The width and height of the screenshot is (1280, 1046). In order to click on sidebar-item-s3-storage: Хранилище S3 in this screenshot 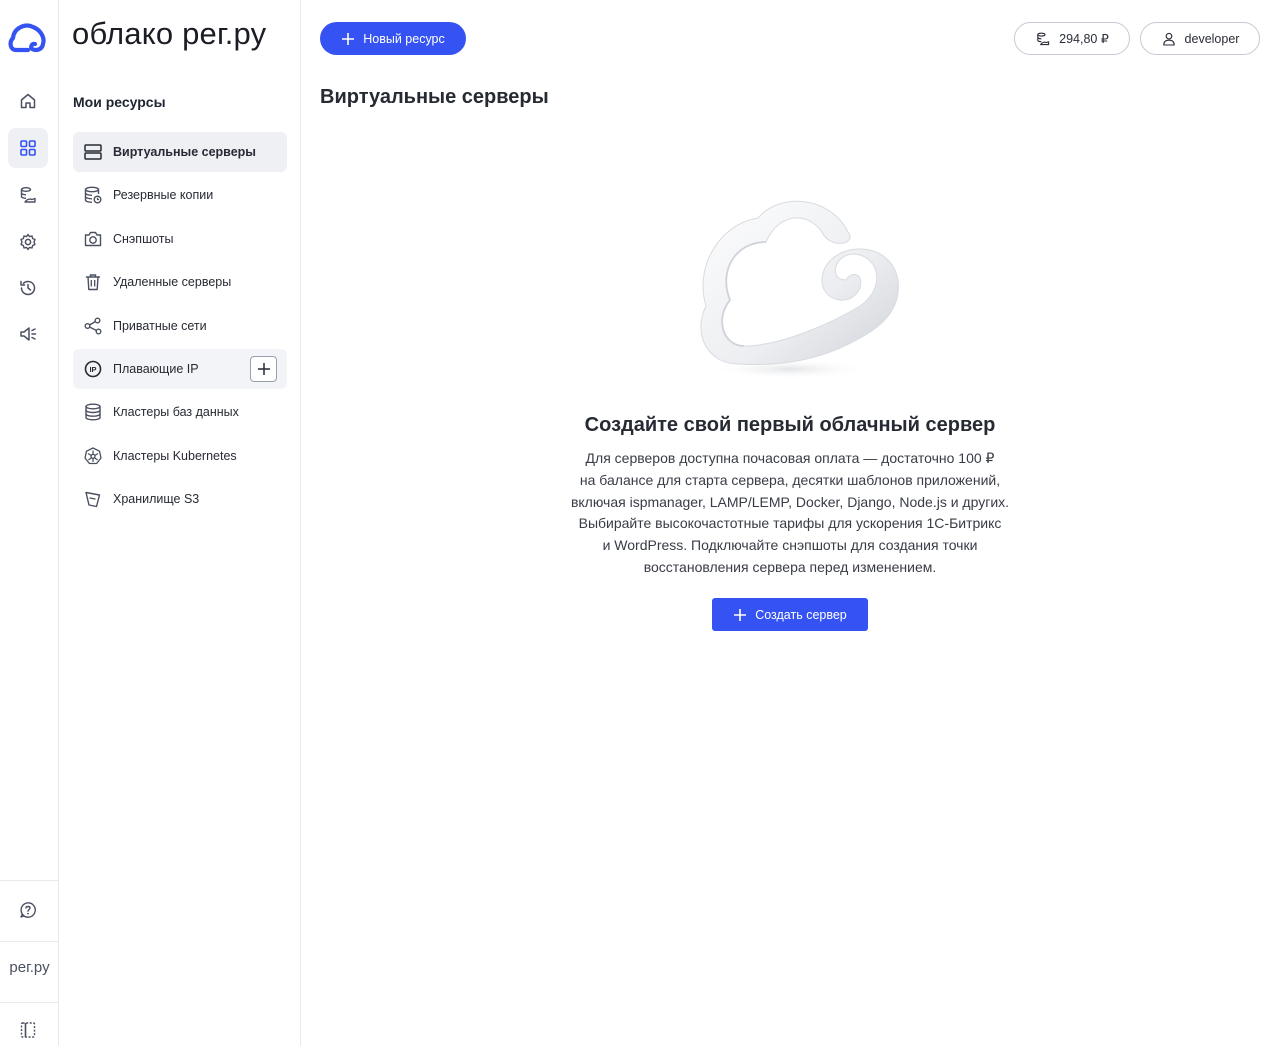, I will do `click(180, 499)`.